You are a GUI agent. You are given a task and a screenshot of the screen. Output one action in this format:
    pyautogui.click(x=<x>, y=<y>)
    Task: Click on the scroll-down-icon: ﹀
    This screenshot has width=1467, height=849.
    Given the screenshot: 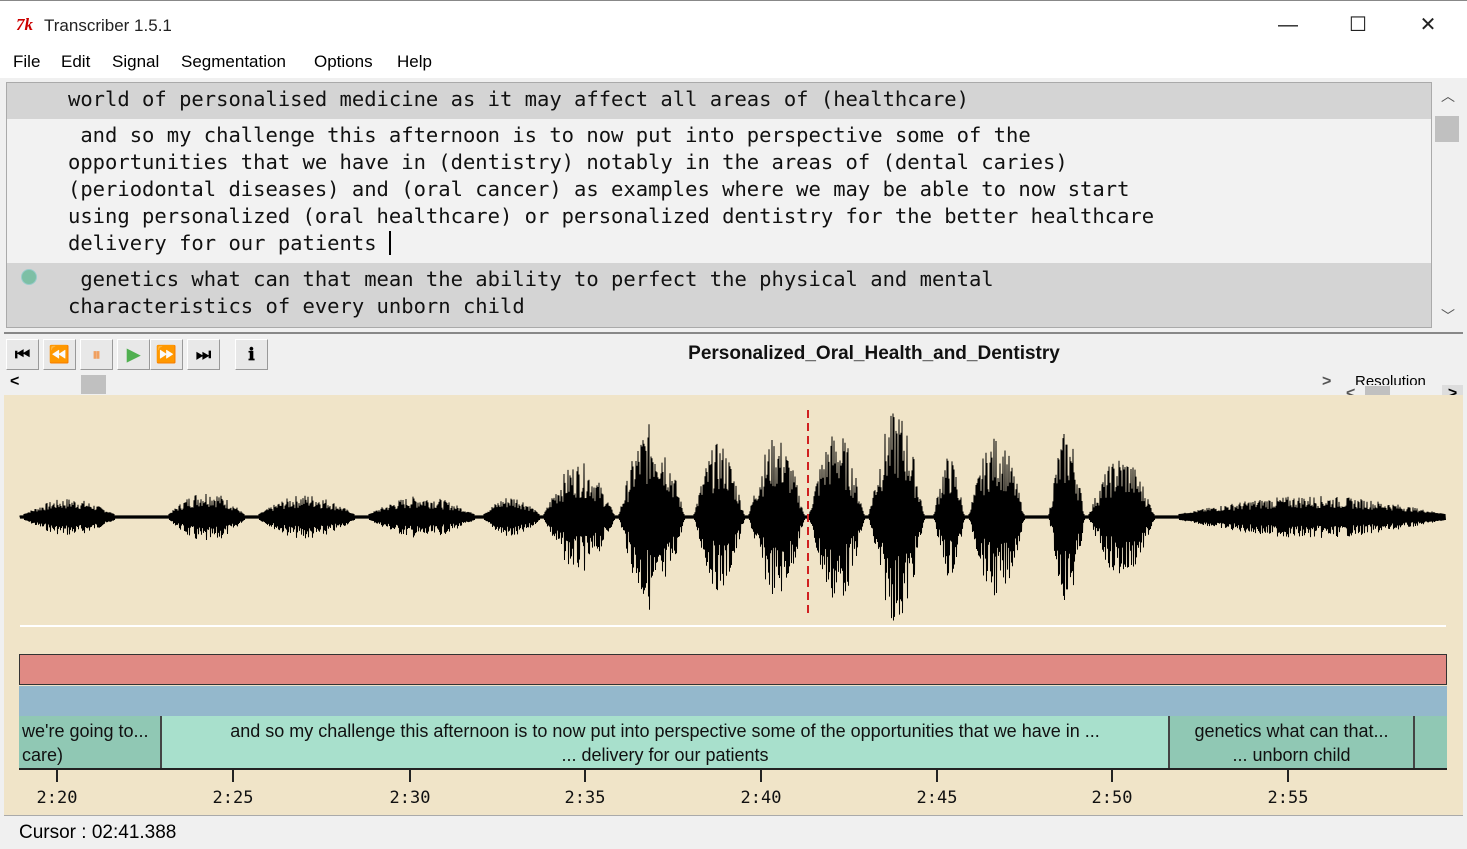 What is the action you would take?
    pyautogui.click(x=1448, y=316)
    